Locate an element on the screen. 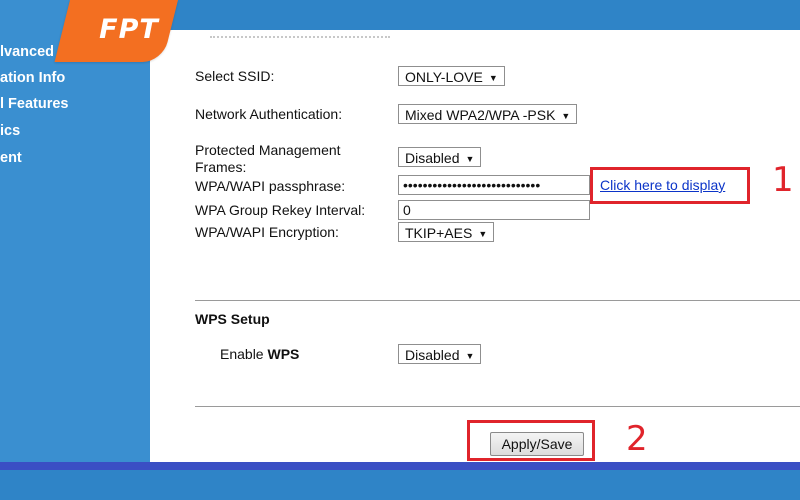 Image resolution: width=800 pixels, height=500 pixels. ssid-select: ONLY-LOVE ▼ is located at coordinates (451, 76).